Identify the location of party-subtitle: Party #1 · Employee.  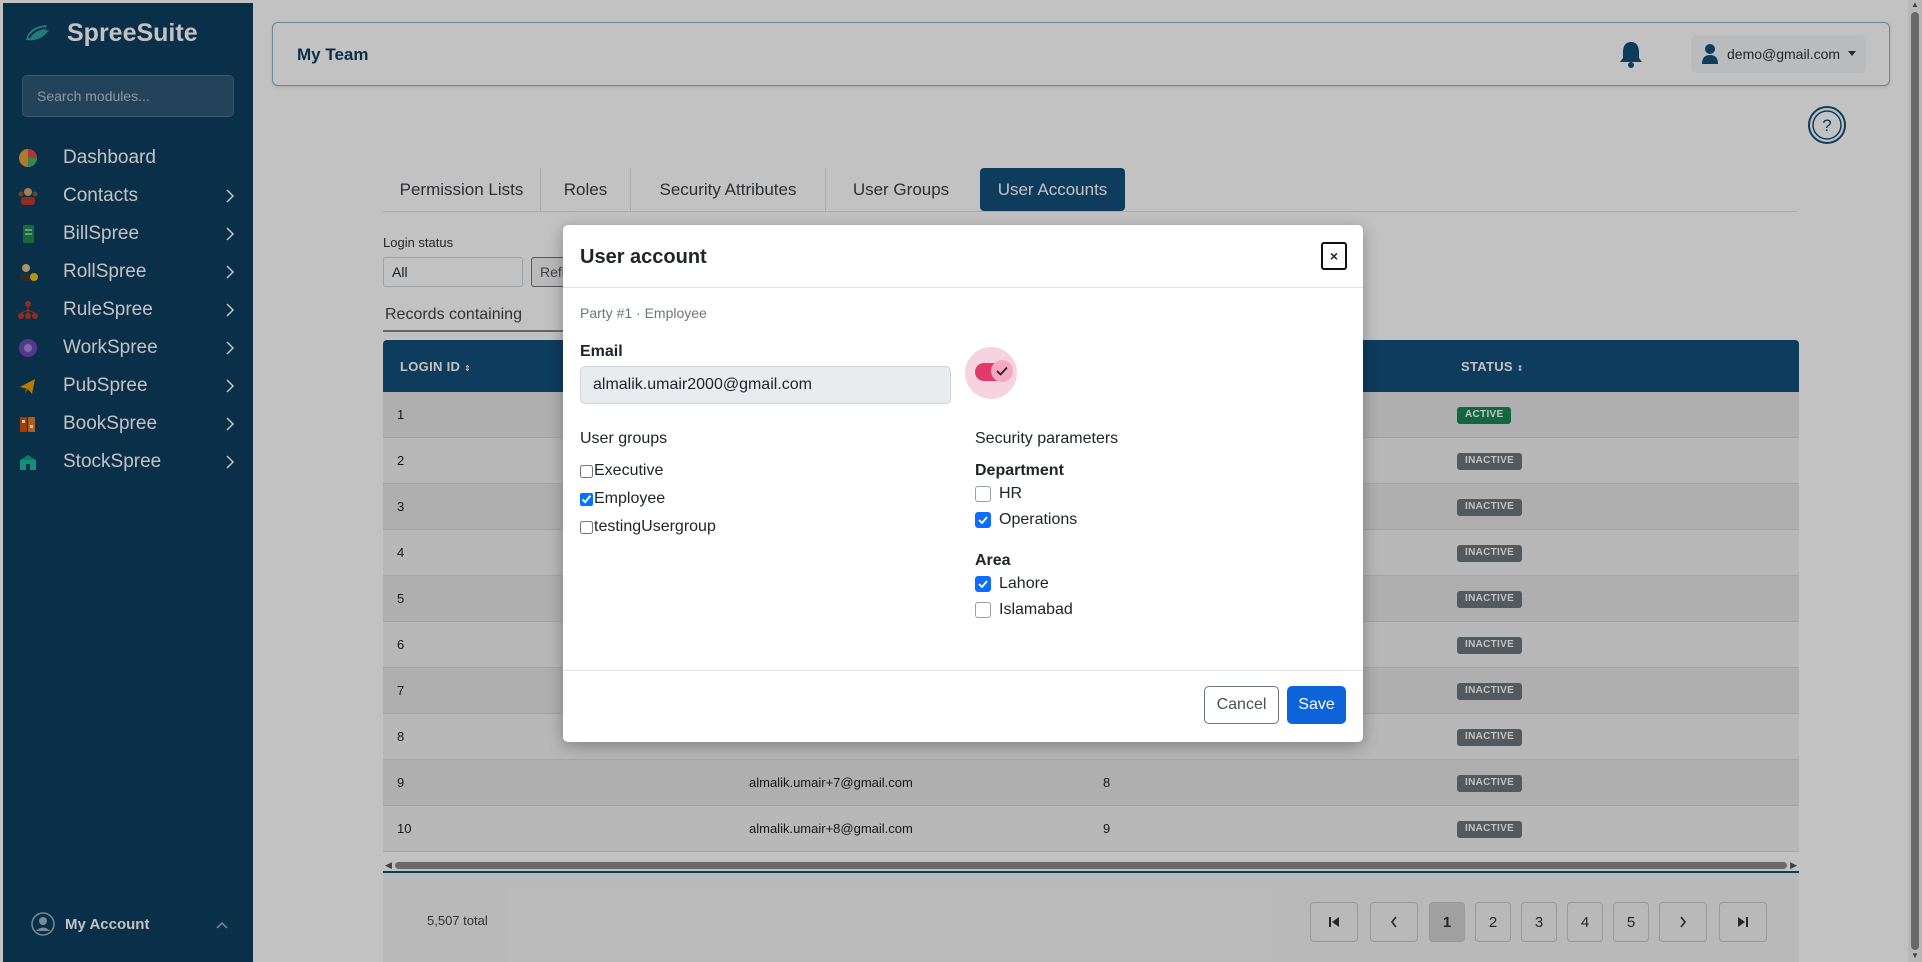
(643, 313).